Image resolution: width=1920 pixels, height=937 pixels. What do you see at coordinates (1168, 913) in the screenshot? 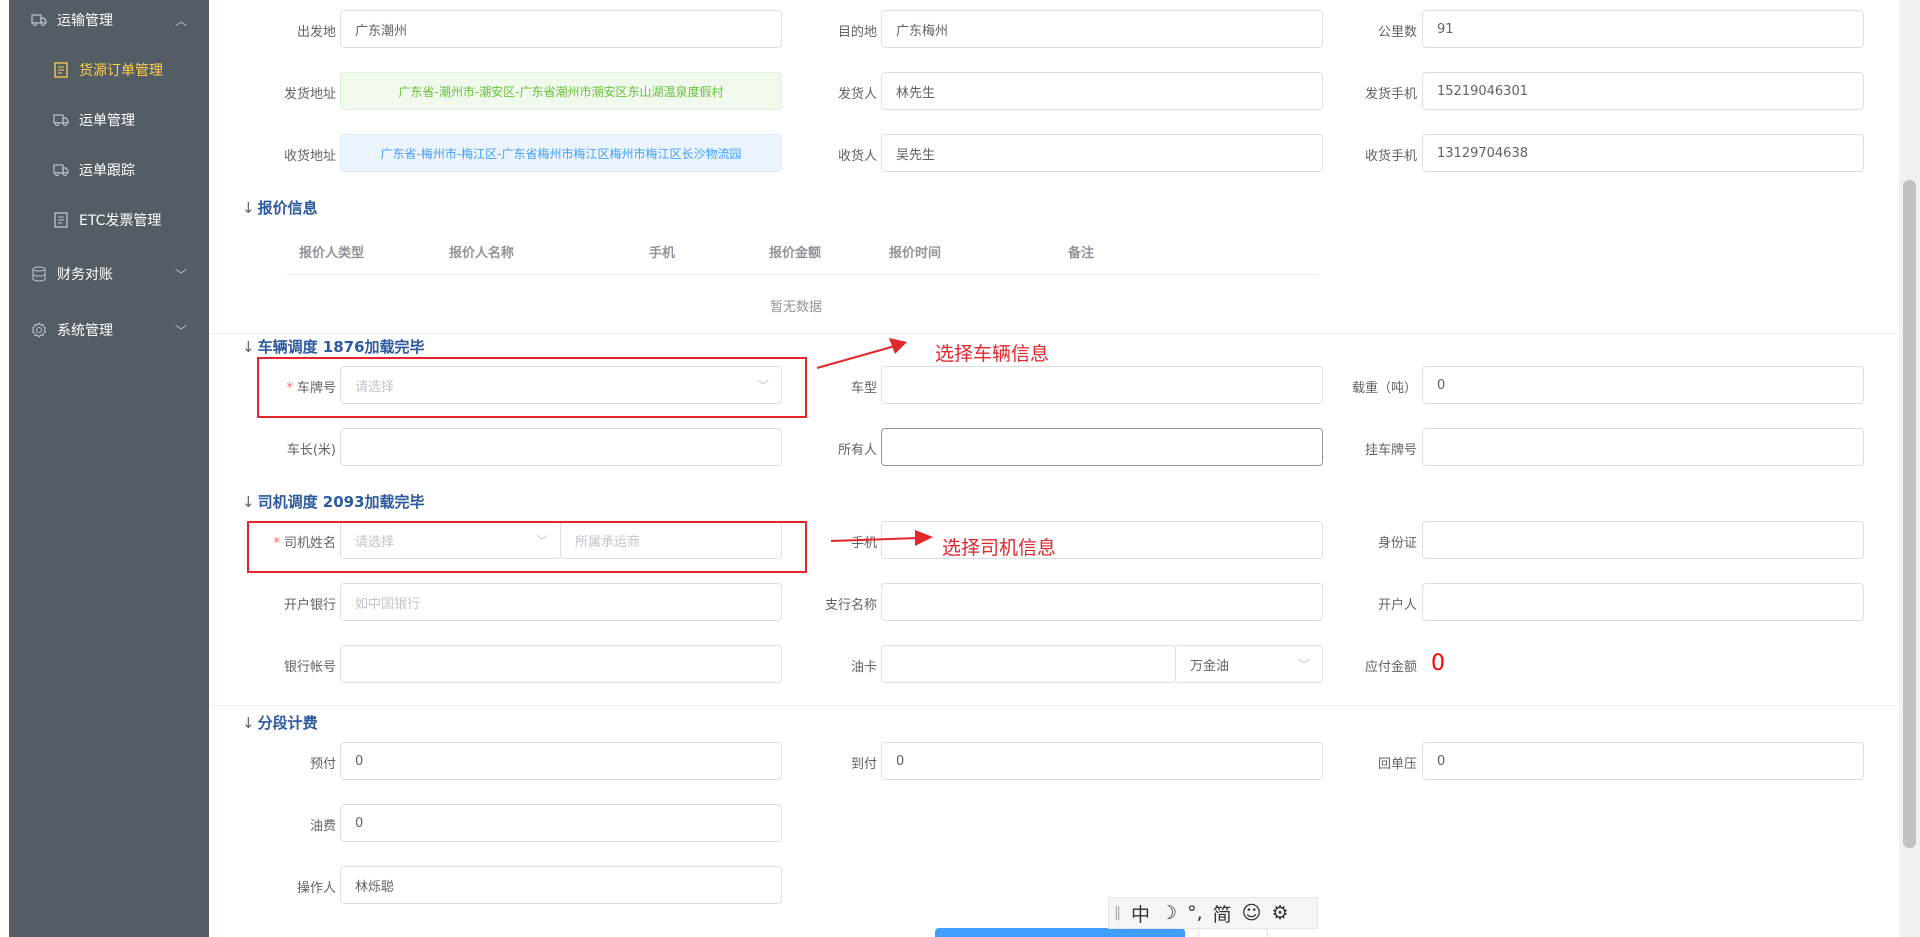
I see `moon-icon: ☽` at bounding box center [1168, 913].